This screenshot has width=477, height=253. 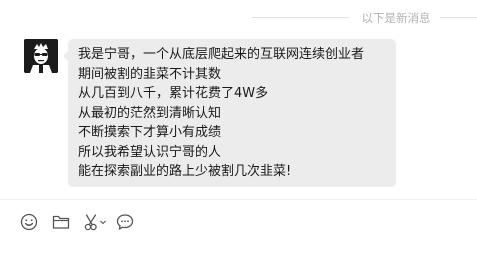 I want to click on screenshot-dropdown, so click(x=103, y=222).